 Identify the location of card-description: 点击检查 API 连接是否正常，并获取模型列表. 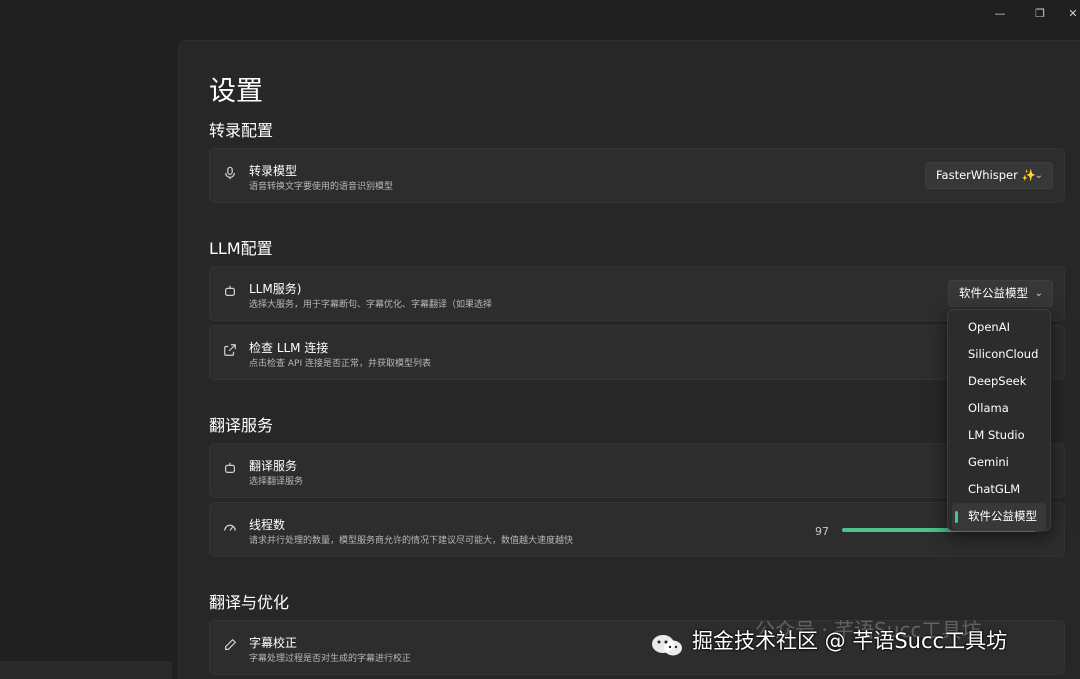
(340, 364).